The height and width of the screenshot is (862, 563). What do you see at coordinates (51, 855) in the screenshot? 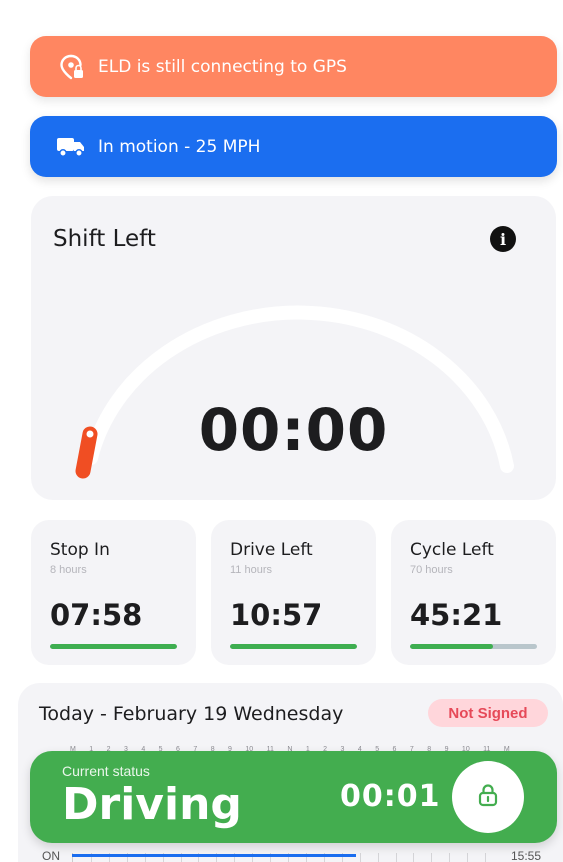
I see `graph-row-label: ON` at bounding box center [51, 855].